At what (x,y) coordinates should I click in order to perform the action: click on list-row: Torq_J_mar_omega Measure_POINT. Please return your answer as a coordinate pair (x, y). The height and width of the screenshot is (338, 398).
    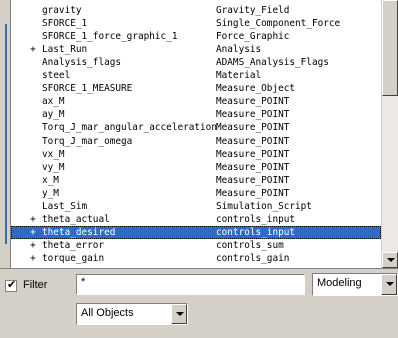
    Looking at the image, I should click on (196, 141).